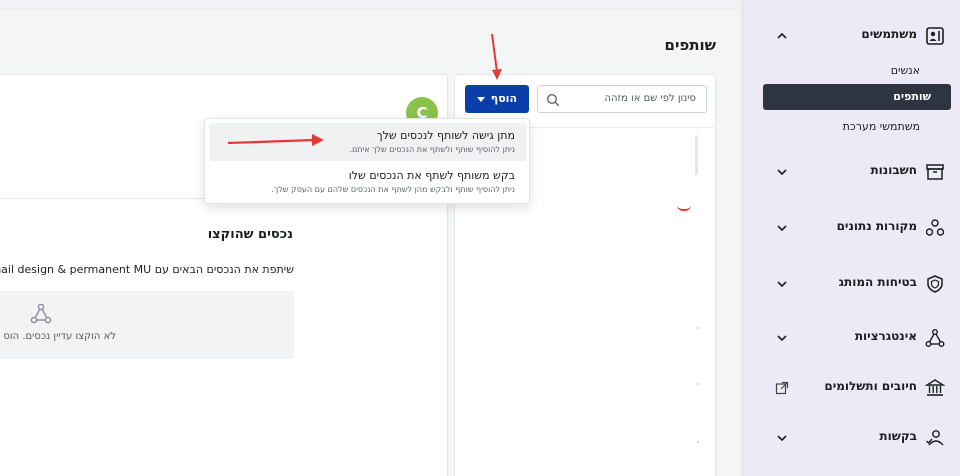 Image resolution: width=960 pixels, height=476 pixels. What do you see at coordinates (889, 34) in the screenshot?
I see `sidebar-group-label: משתמשים` at bounding box center [889, 34].